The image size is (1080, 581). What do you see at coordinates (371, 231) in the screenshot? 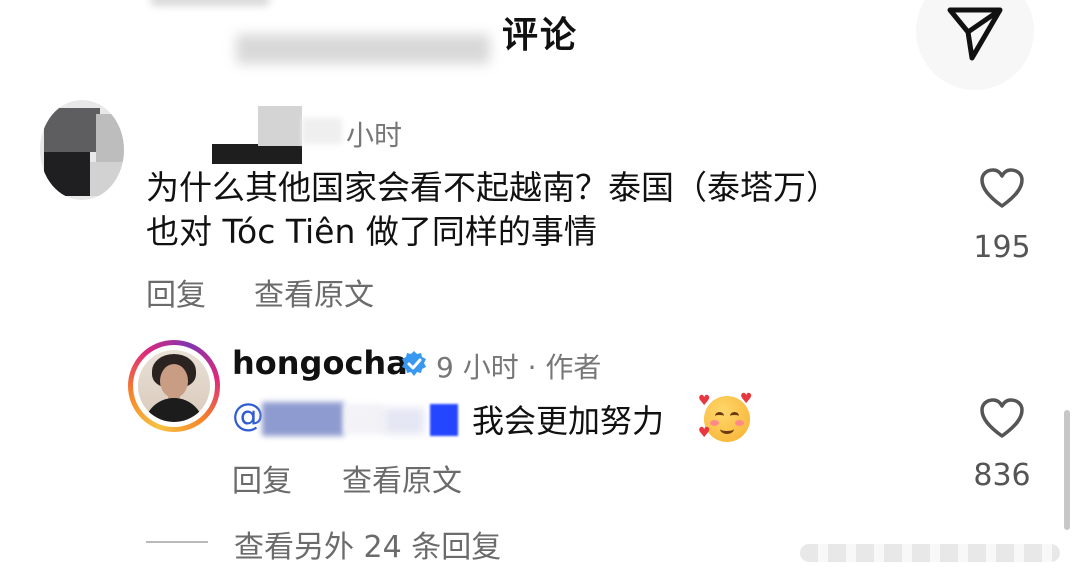
I see `comment-text-line: 也对 Tóc Tiên 做了同样的事情` at bounding box center [371, 231].